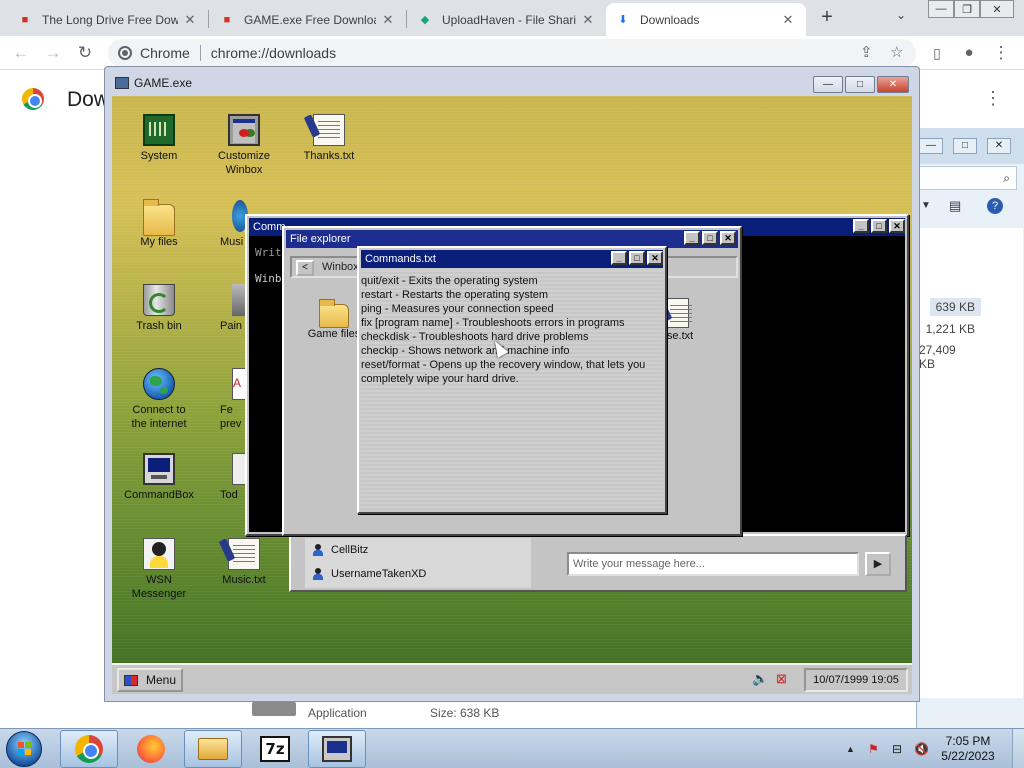 This screenshot has height=768, width=1024. Describe the element at coordinates (955, 206) in the screenshot. I see `preview-pane-icon: ▤` at that location.